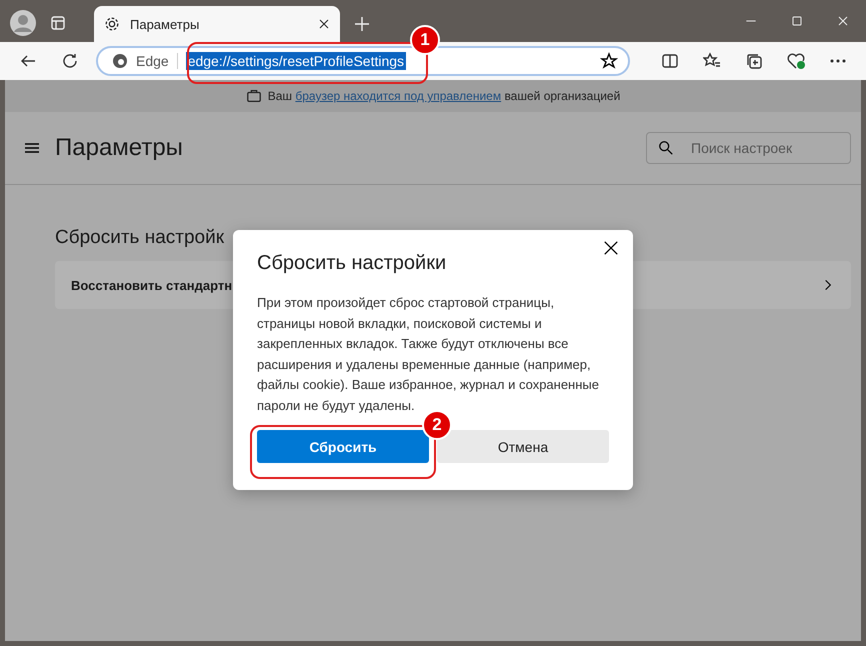 This screenshot has height=646, width=866. I want to click on dialog-title: Сбросить настройки, so click(352, 263).